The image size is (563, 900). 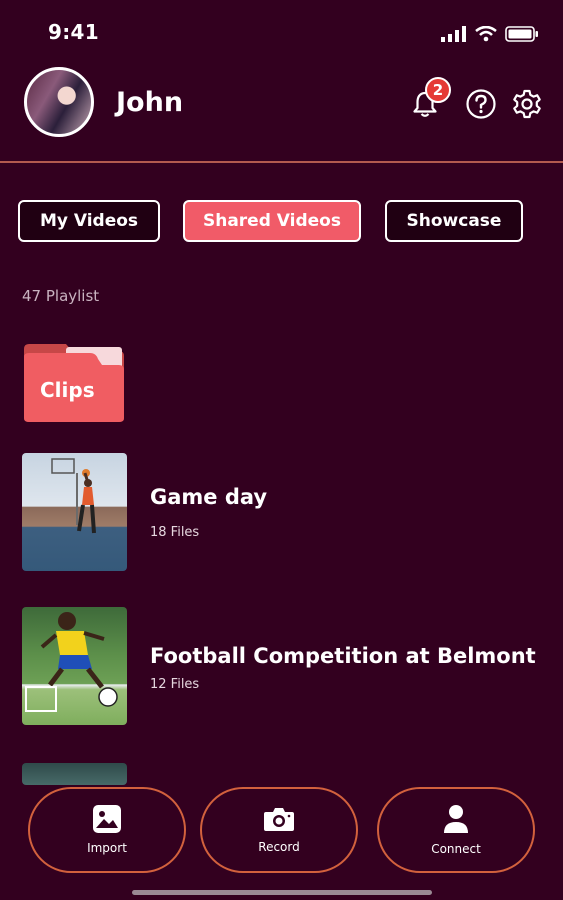 I want to click on import-label: Import, so click(x=107, y=848).